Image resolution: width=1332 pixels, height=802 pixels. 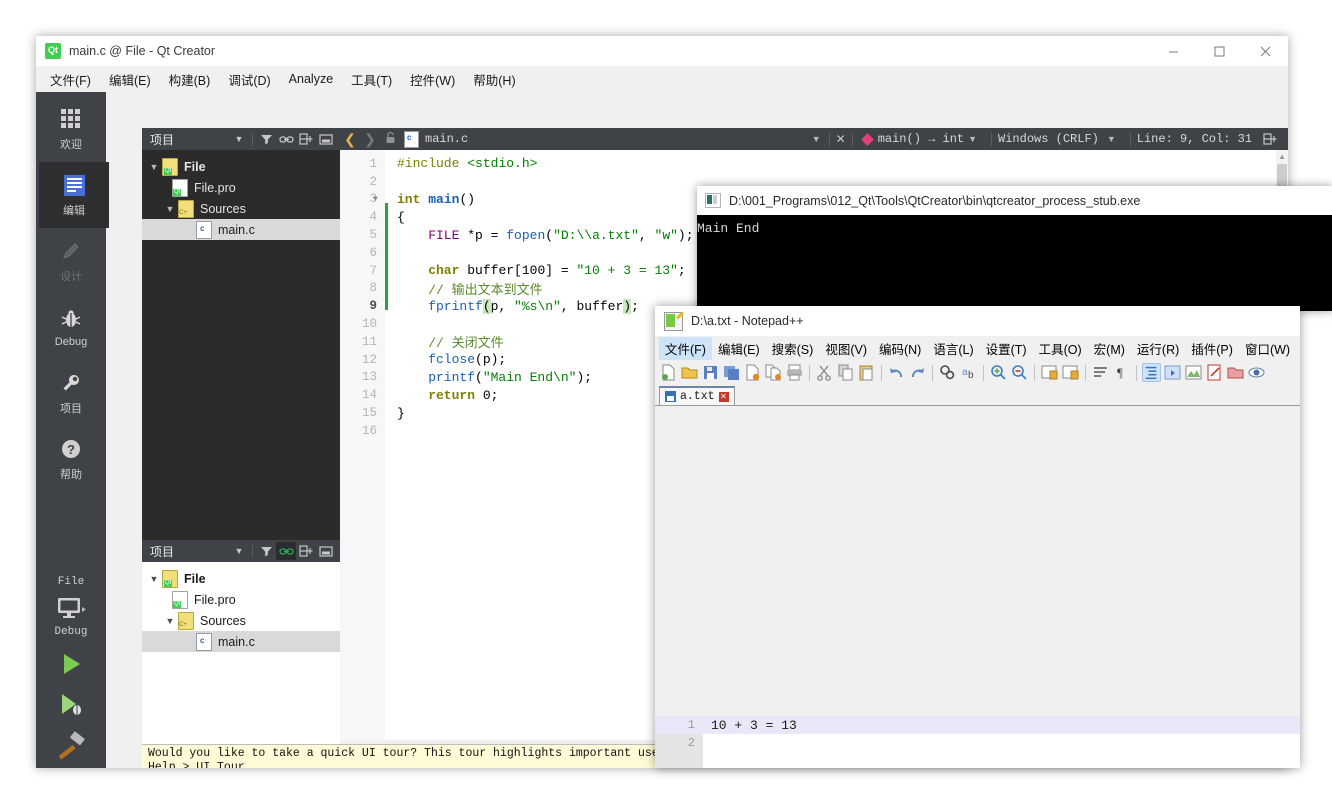 What do you see at coordinates (1100, 372) in the screenshot?
I see `word-wrap-icon` at bounding box center [1100, 372].